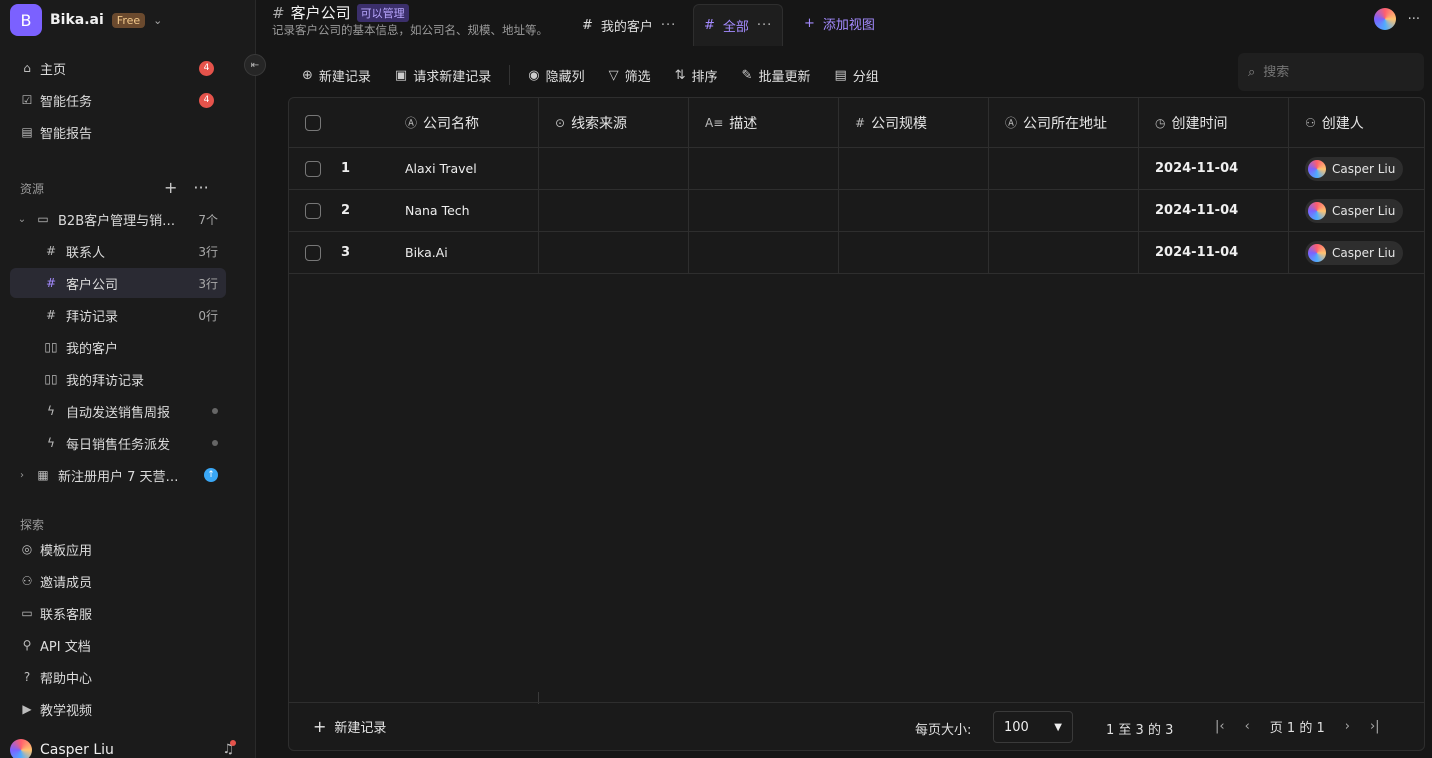  Describe the element at coordinates (22, 219) in the screenshot. I see `chevron-down-icon: ⌄` at that location.